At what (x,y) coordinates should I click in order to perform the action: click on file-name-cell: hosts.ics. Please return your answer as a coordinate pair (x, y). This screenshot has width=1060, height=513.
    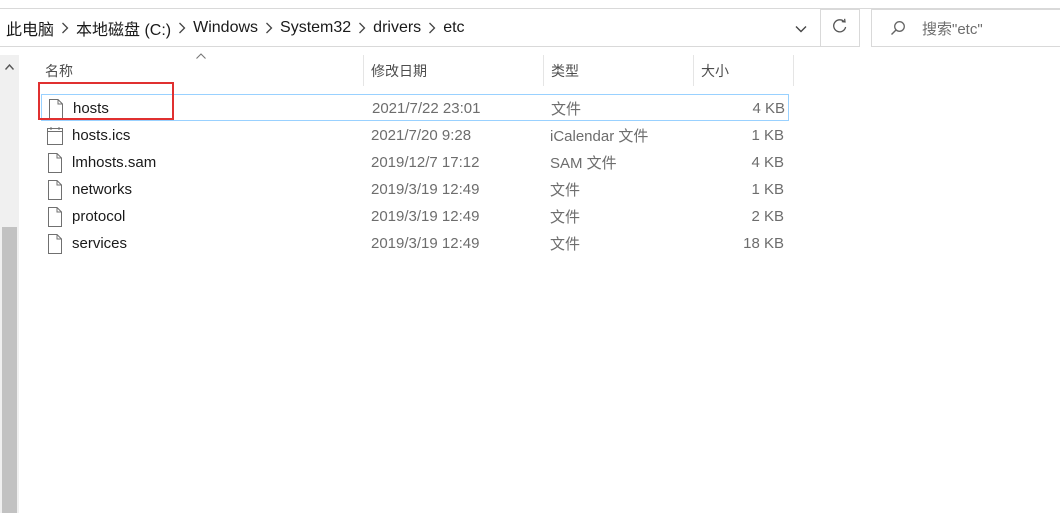
    Looking at the image, I should click on (88, 135).